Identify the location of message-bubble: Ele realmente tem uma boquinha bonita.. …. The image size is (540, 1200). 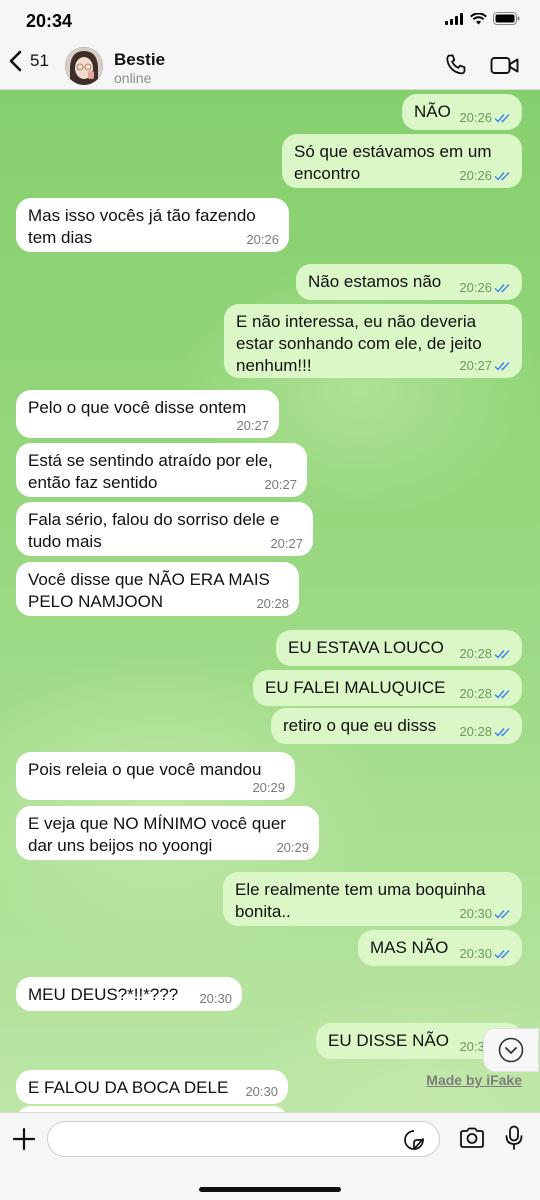
(372, 899).